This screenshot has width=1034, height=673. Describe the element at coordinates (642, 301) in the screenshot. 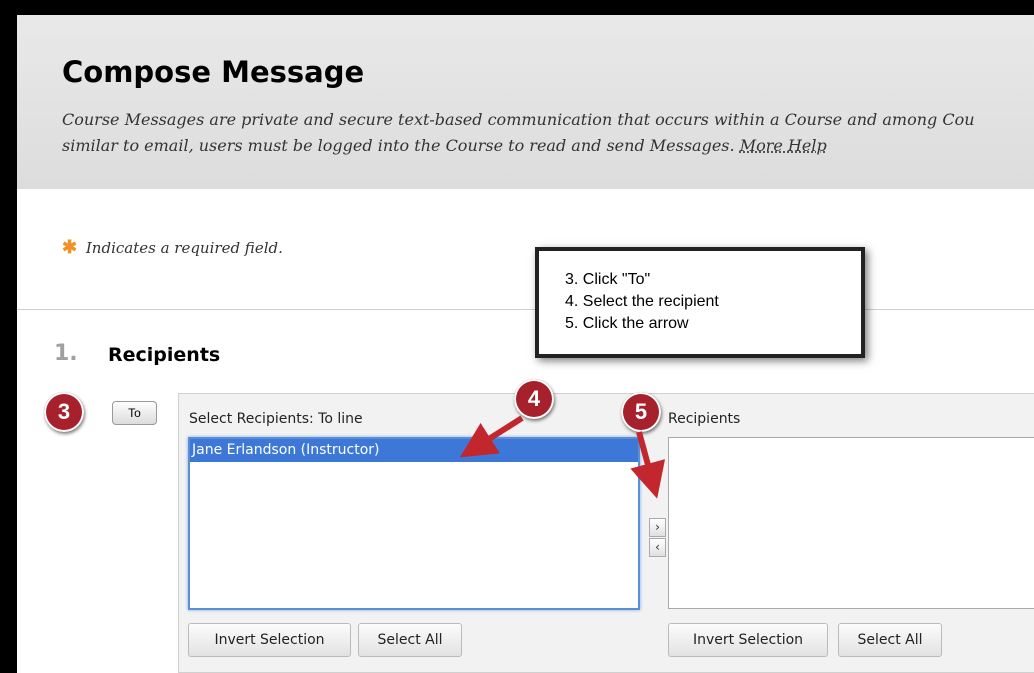

I see `callout-step-4: 4. Select the recipient` at that location.